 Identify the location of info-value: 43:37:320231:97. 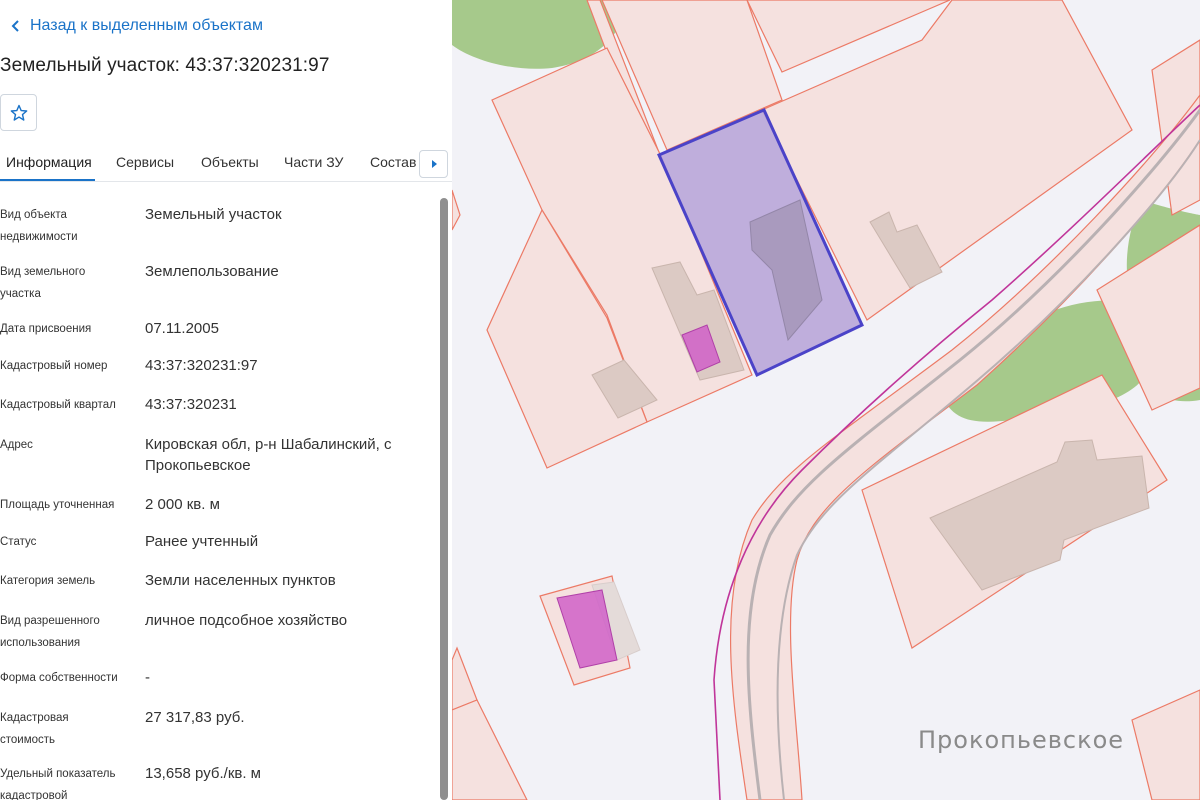
(201, 365).